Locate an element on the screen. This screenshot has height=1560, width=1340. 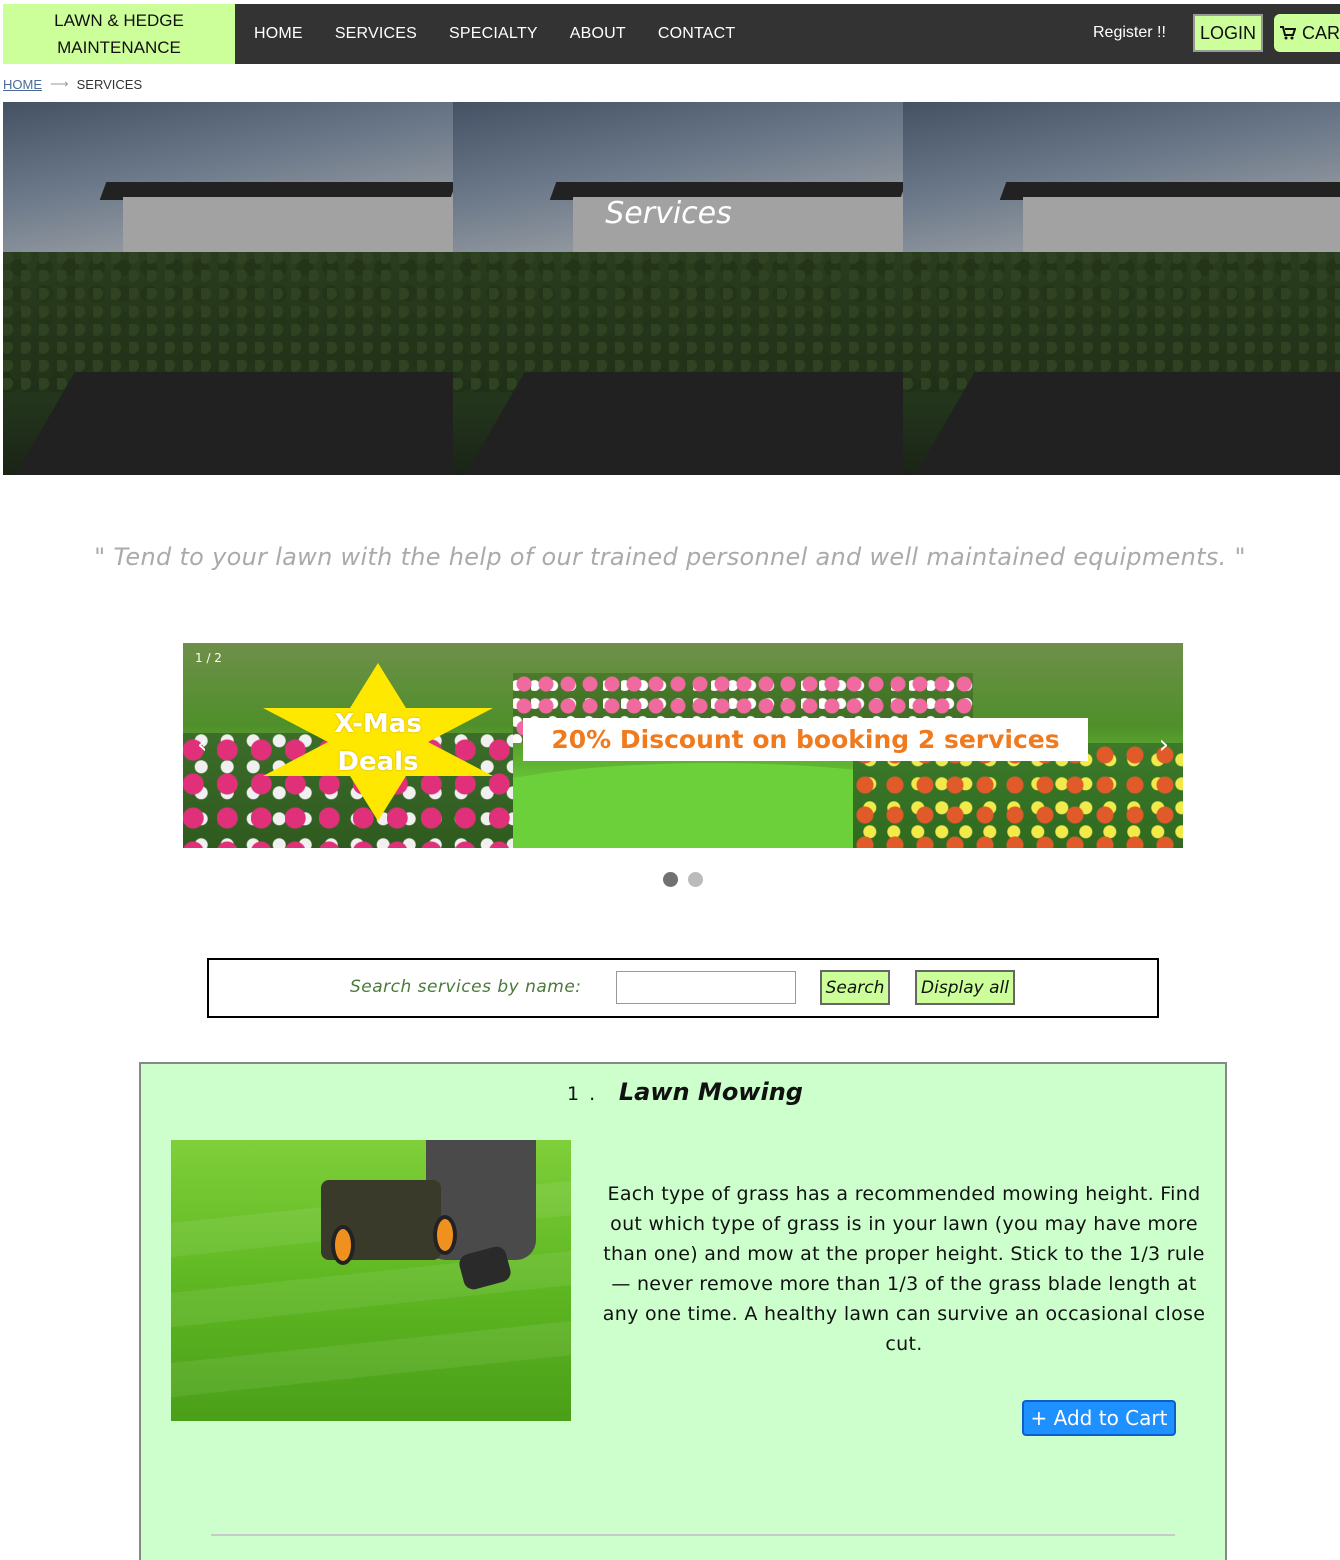
divider is located at coordinates (693, 1535).